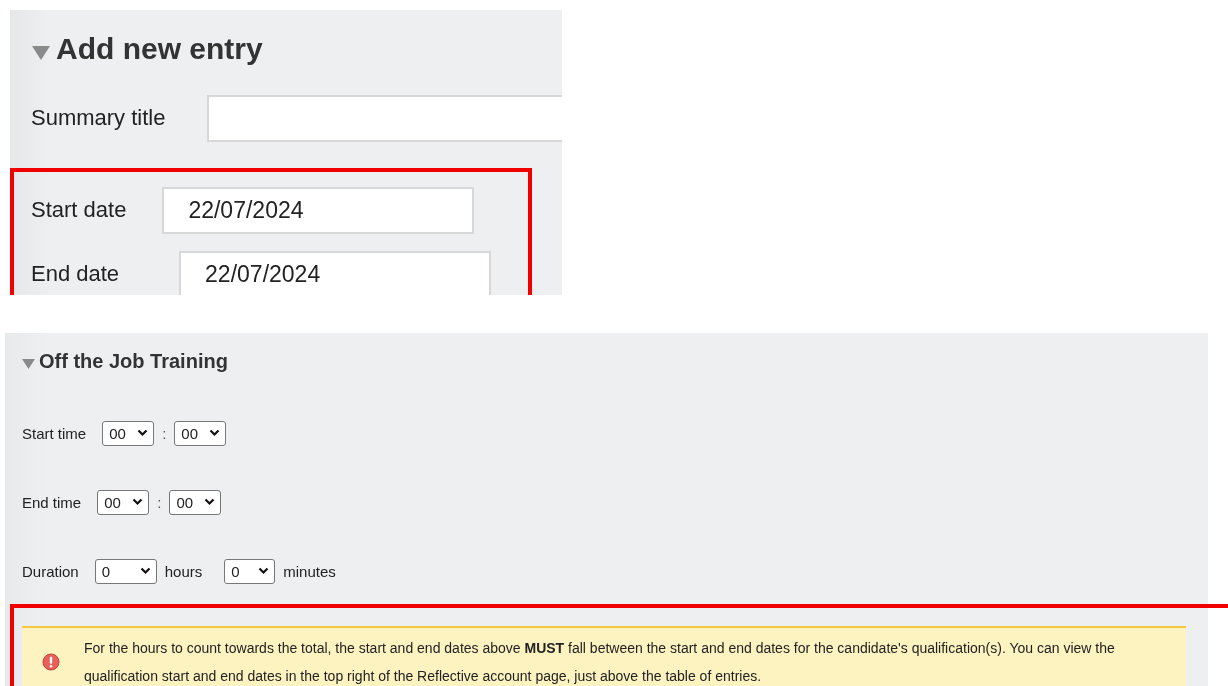  I want to click on notice-text: For the hours to count towards the total, the start and end dates above MUST fall between the start and end dates for the candidate's qualification(s). You can view the qualification start and end dates in the top right of the Reflective account page, just above the table of entries., so click(600, 662).